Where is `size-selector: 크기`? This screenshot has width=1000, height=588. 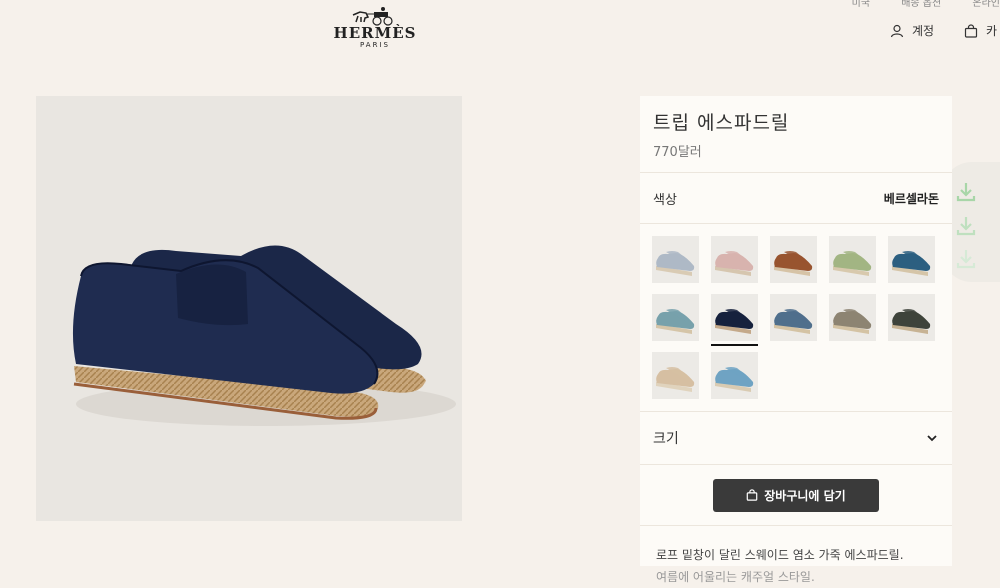
size-selector: 크기 is located at coordinates (796, 438).